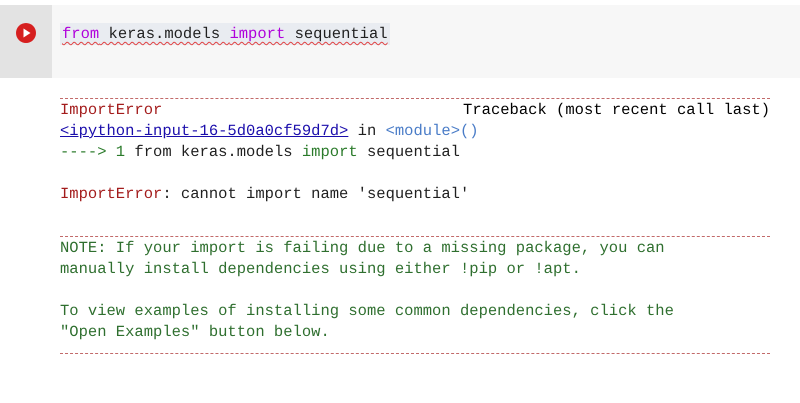 The width and height of the screenshot is (800, 403). I want to click on note-text: NOTE: If your import is failing due to a missing package, you can manually install dependencies using either !pip or !apt., so click(363, 259).